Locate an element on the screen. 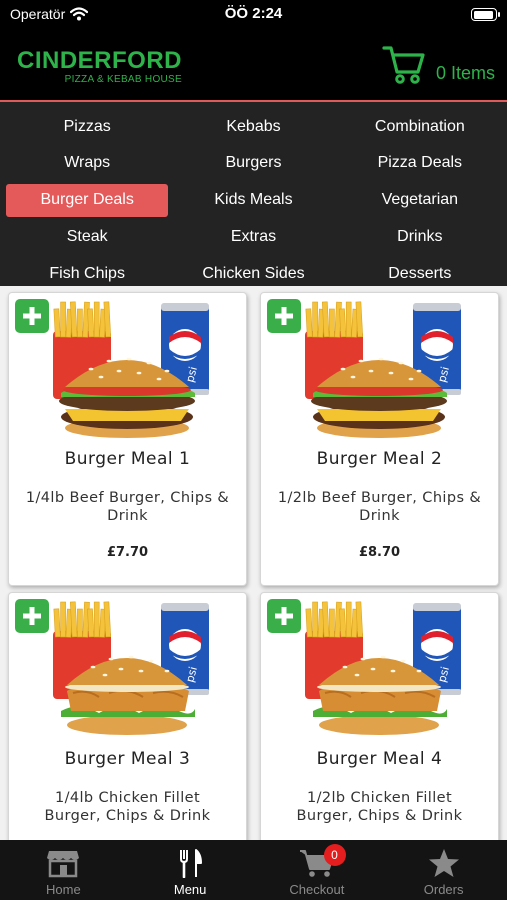  category-burger-deals: Burger Deals is located at coordinates (87, 200).